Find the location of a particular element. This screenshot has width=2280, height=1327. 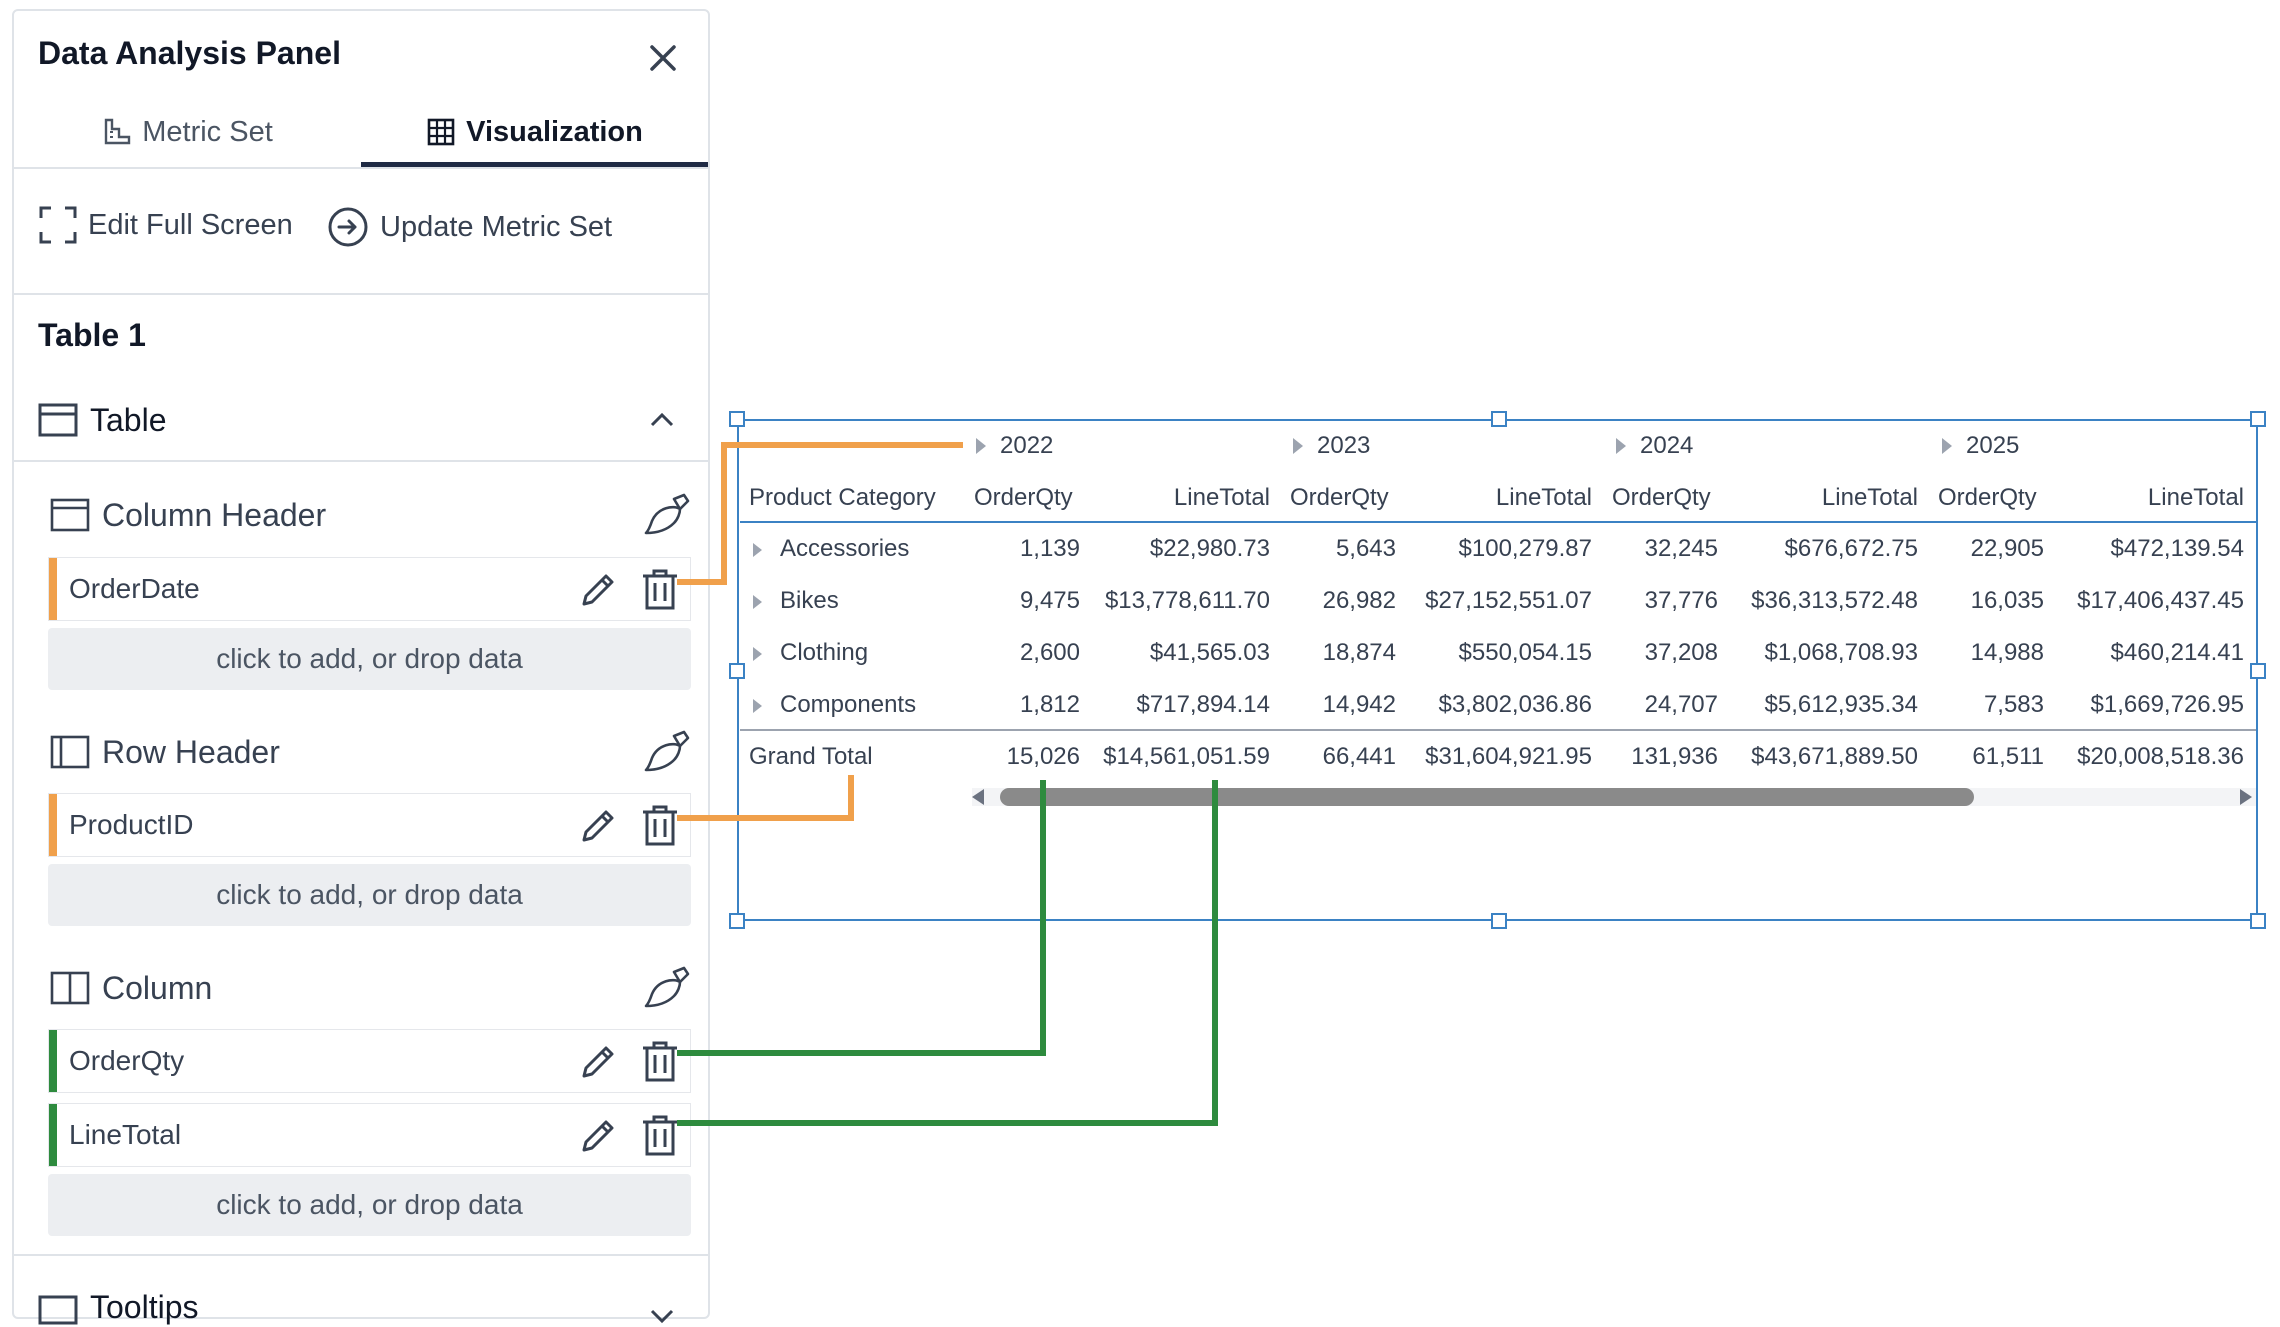

connector-lines is located at coordinates (947, 784).